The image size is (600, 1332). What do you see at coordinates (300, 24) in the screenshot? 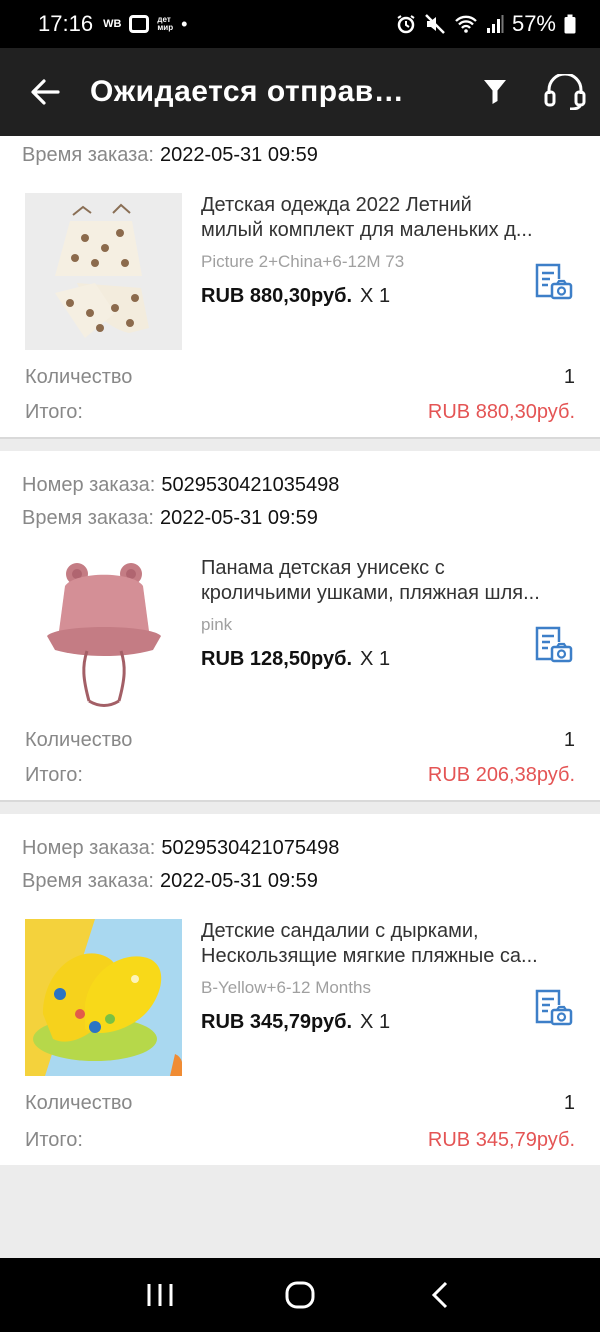
I see `status-bar: 17:16 WB дет мир • 57%` at bounding box center [300, 24].